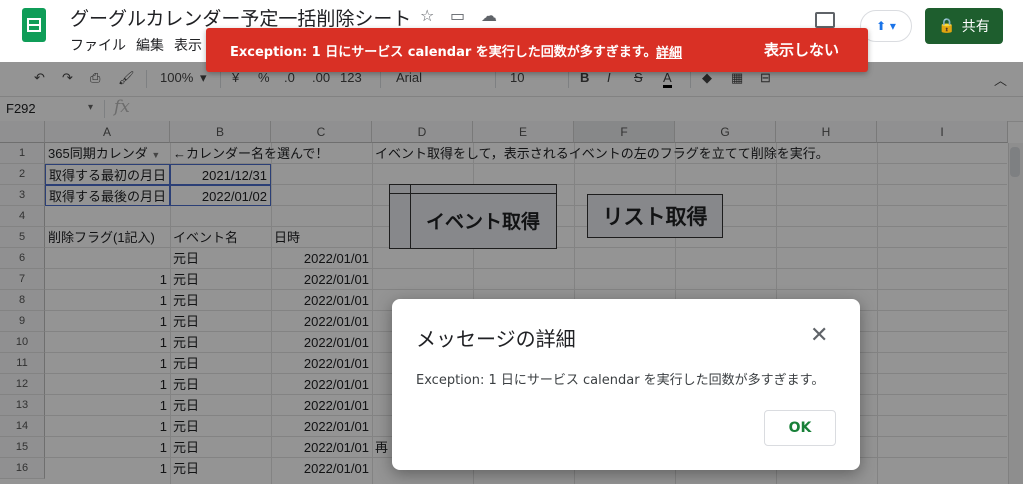  Describe the element at coordinates (975, 27) in the screenshot. I see `share-label: 共有` at that location.